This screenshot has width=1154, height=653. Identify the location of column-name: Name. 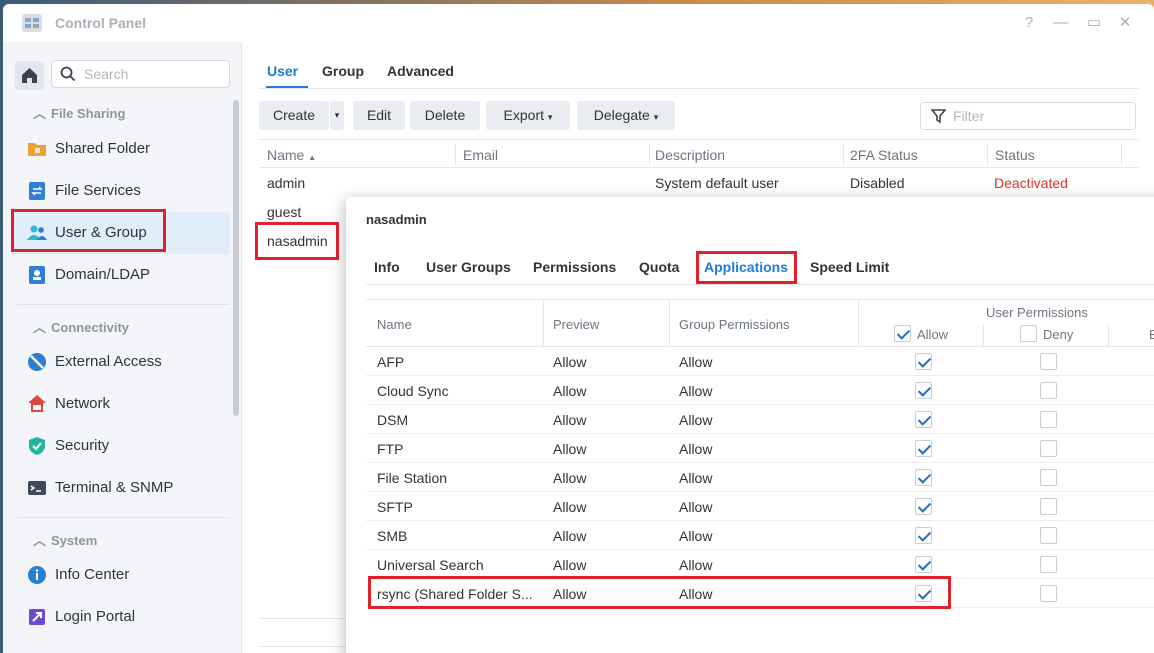
(394, 324).